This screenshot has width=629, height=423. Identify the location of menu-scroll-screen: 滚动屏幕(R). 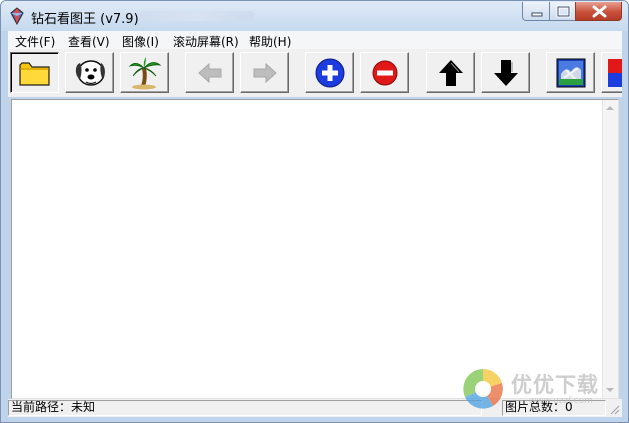
(206, 41).